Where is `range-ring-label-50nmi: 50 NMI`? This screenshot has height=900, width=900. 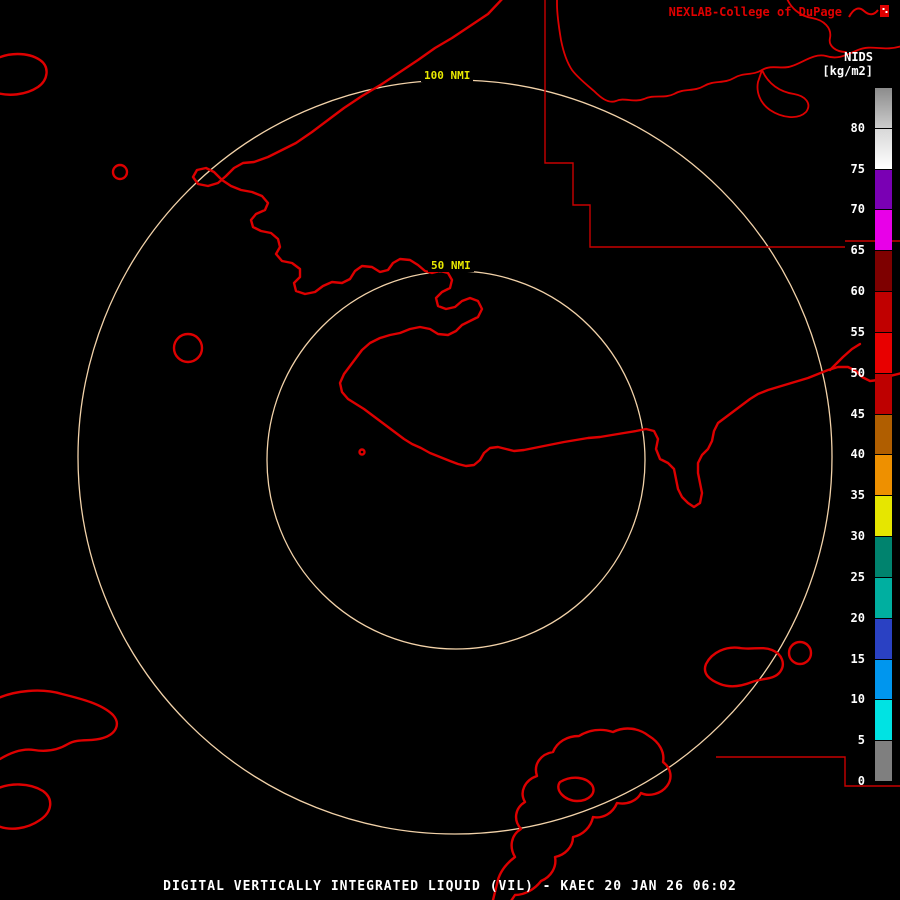 range-ring-label-50nmi: 50 NMI is located at coordinates (451, 265).